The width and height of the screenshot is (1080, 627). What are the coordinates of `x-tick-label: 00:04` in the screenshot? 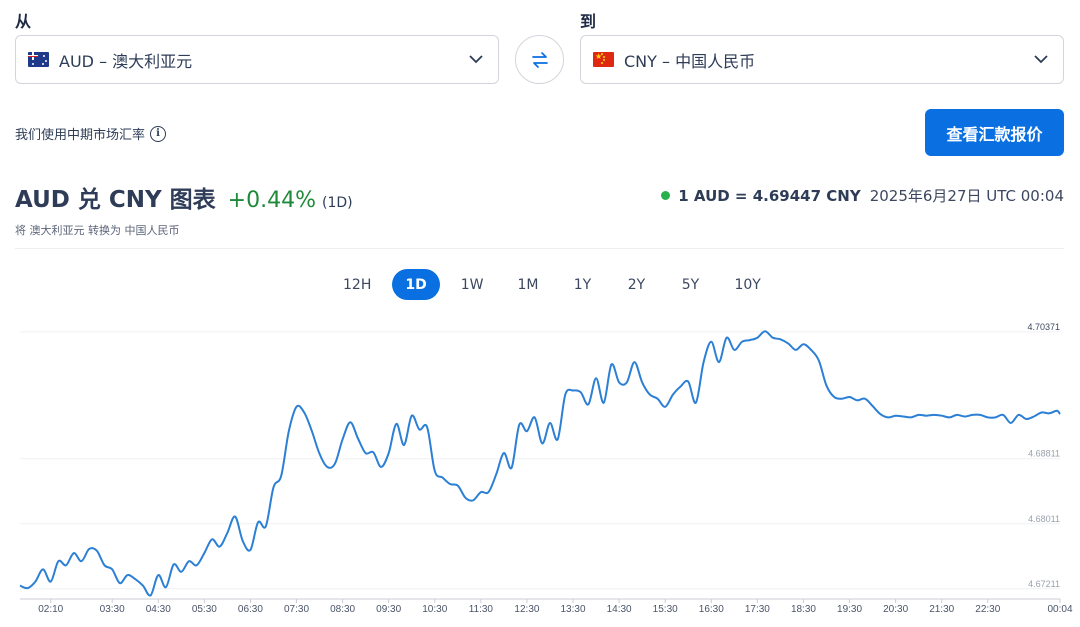 It's located at (1059, 609).